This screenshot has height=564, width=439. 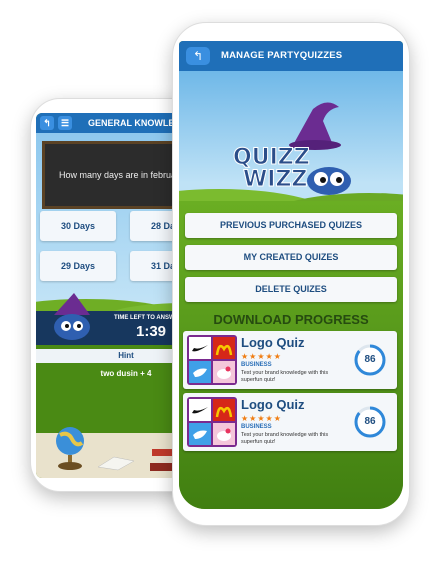 What do you see at coordinates (291, 289) in the screenshot?
I see `delete-quizes-button: DELETE QUIZES` at bounding box center [291, 289].